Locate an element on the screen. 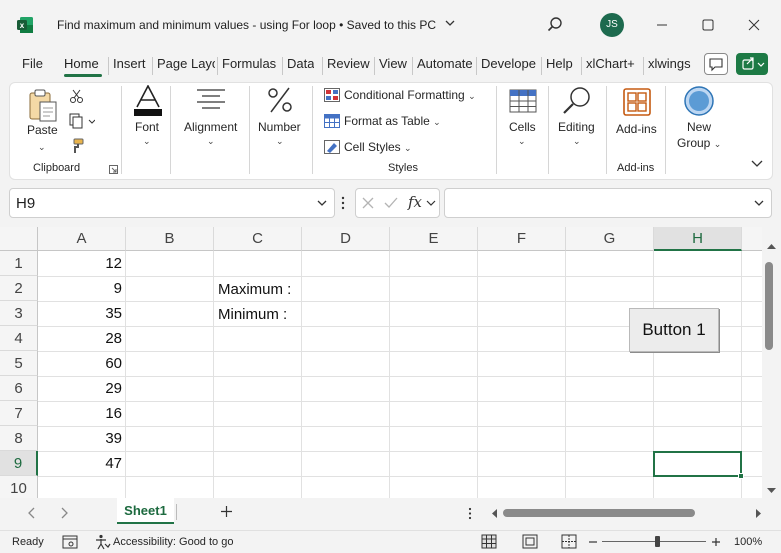 The image size is (781, 553). macro-button: Button 1 is located at coordinates (674, 330).